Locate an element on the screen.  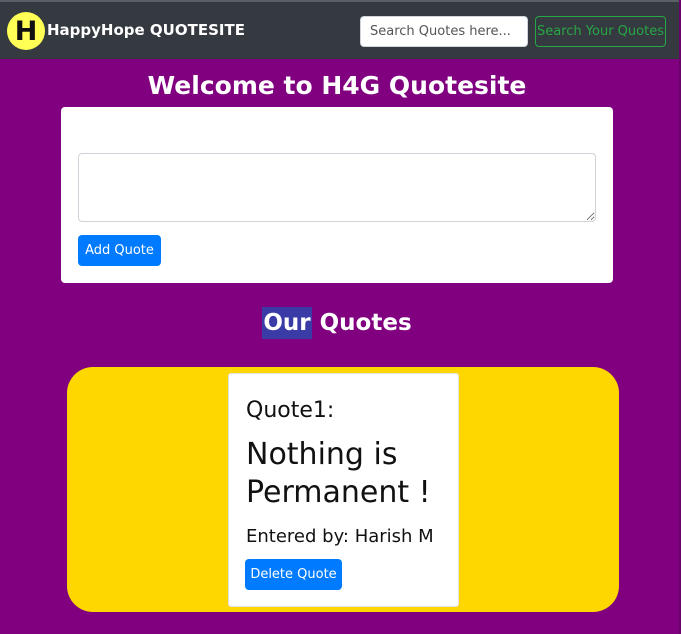
delete-quote-button: Delete Quote is located at coordinates (293, 574).